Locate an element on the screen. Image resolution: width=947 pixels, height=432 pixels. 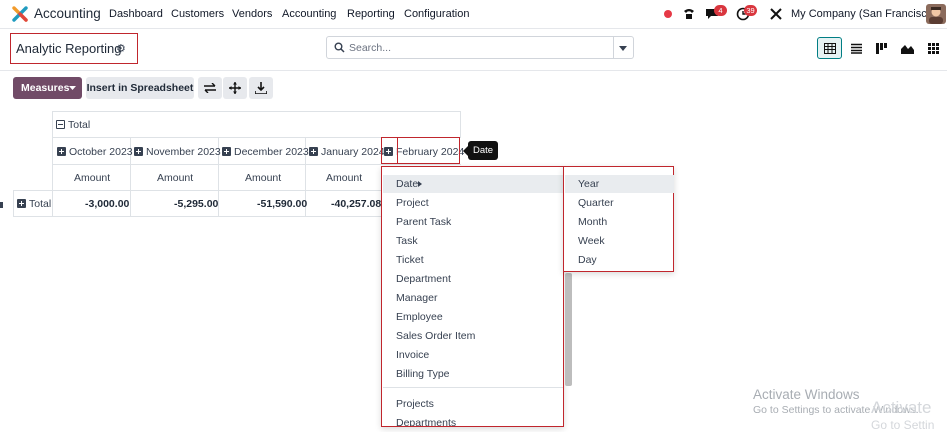
download-button is located at coordinates (261, 88).